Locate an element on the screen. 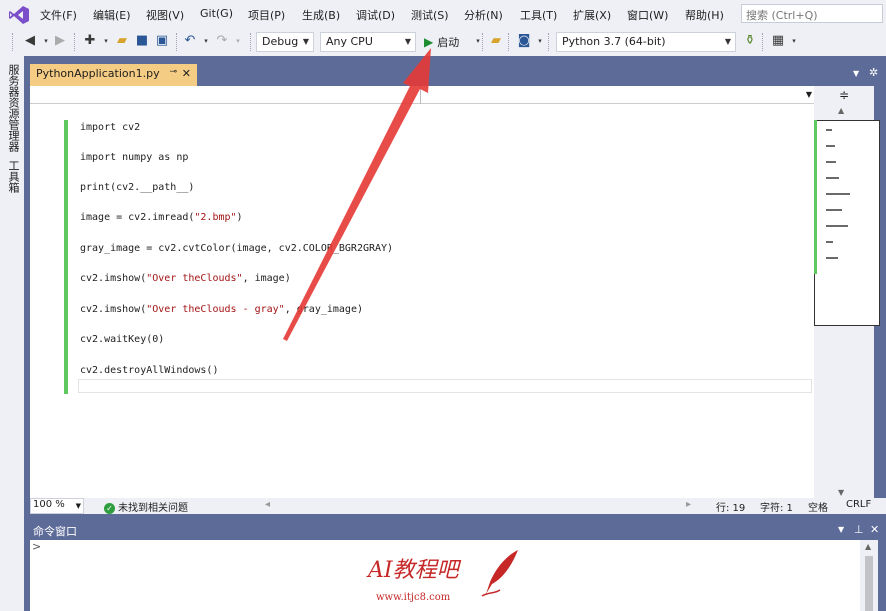  minimap-viewport is located at coordinates (847, 223).